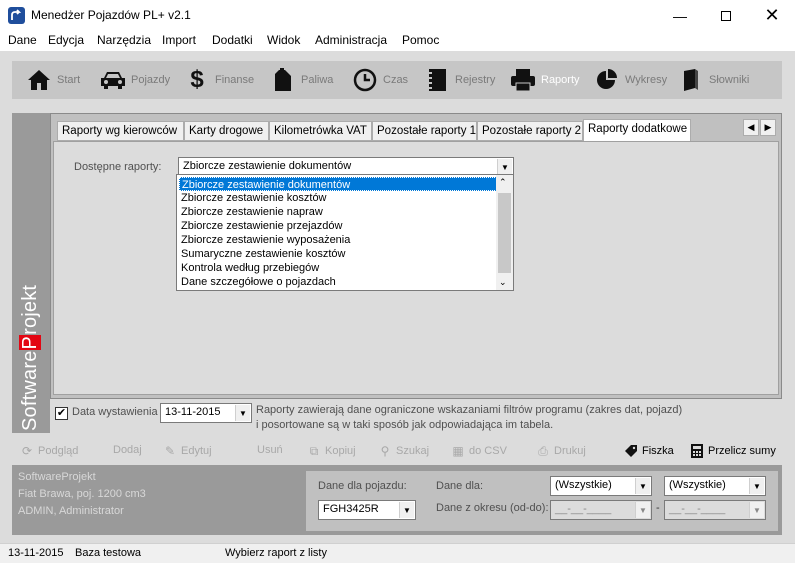  Describe the element at coordinates (583, 485) in the screenshot. I see `for-filter-value-1: (Wszystkie)` at that location.